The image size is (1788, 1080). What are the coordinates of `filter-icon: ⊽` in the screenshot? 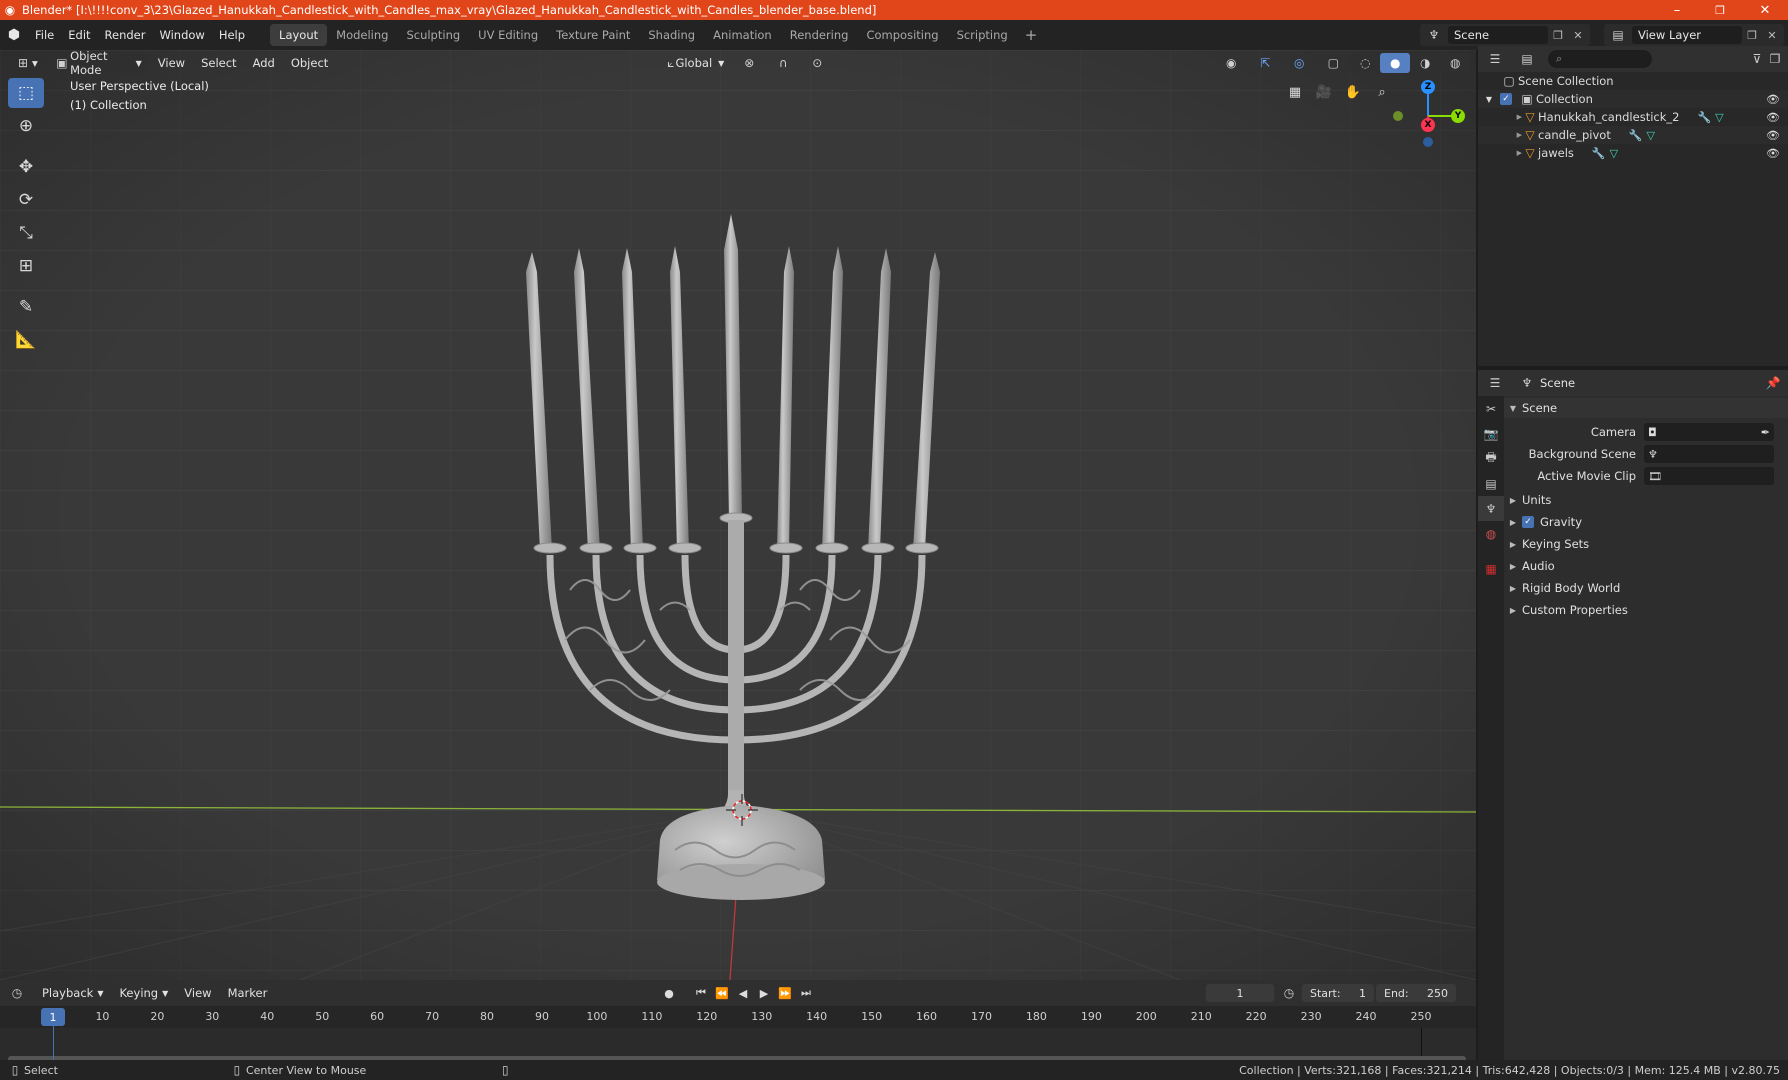 It's located at (1757, 59).